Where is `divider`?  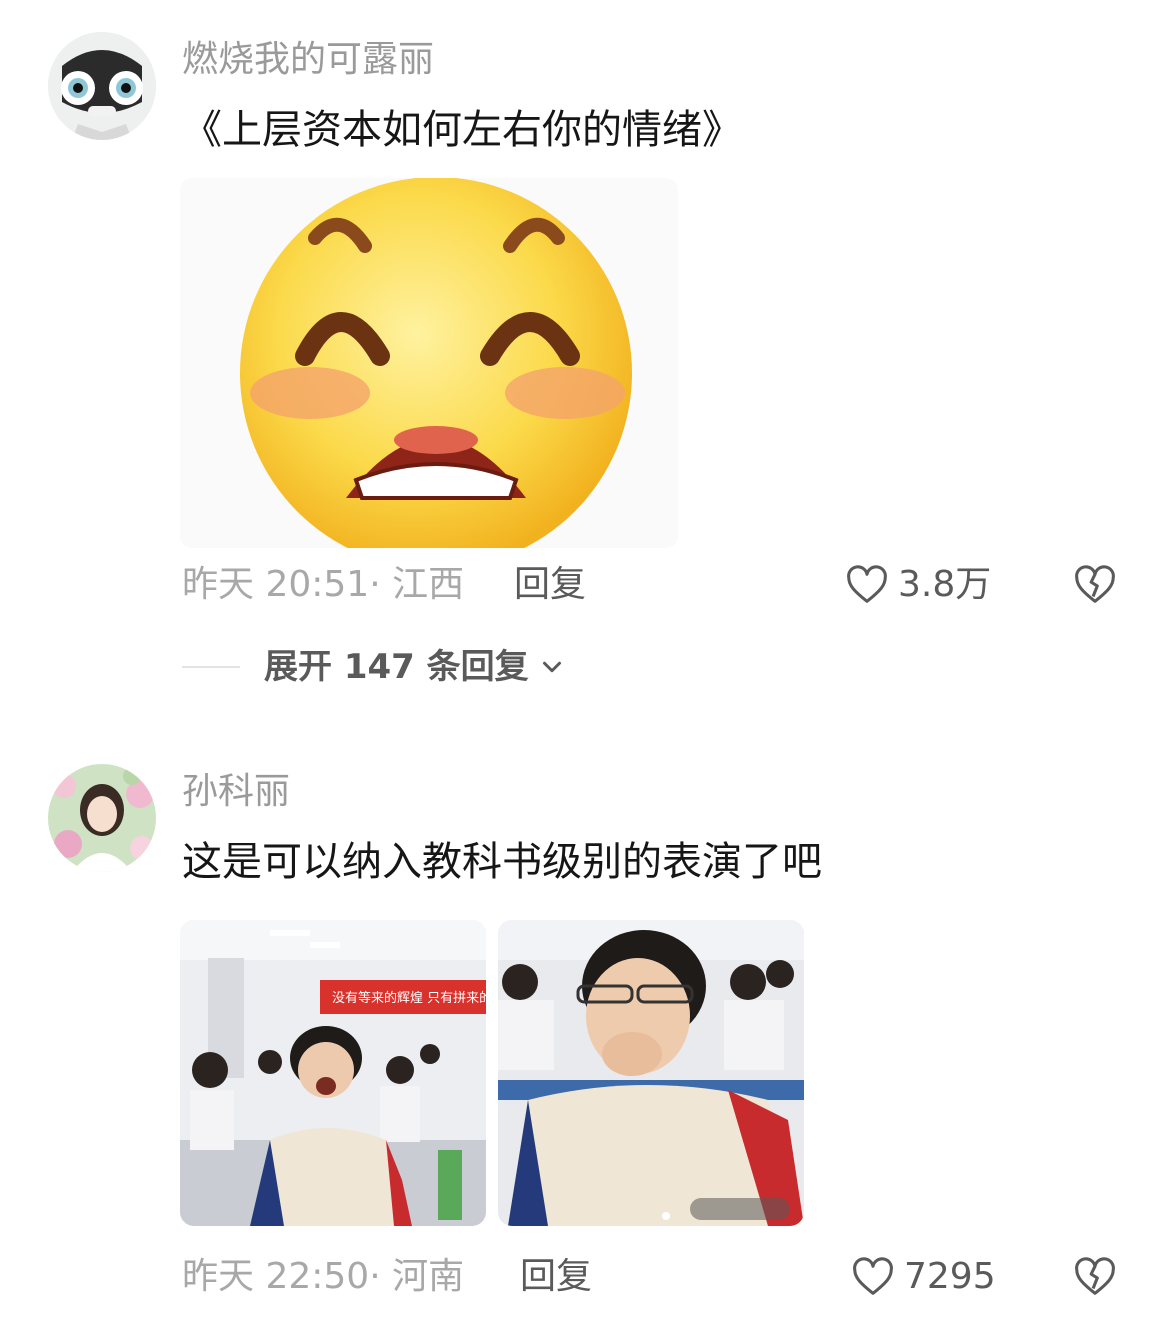 divider is located at coordinates (211, 667).